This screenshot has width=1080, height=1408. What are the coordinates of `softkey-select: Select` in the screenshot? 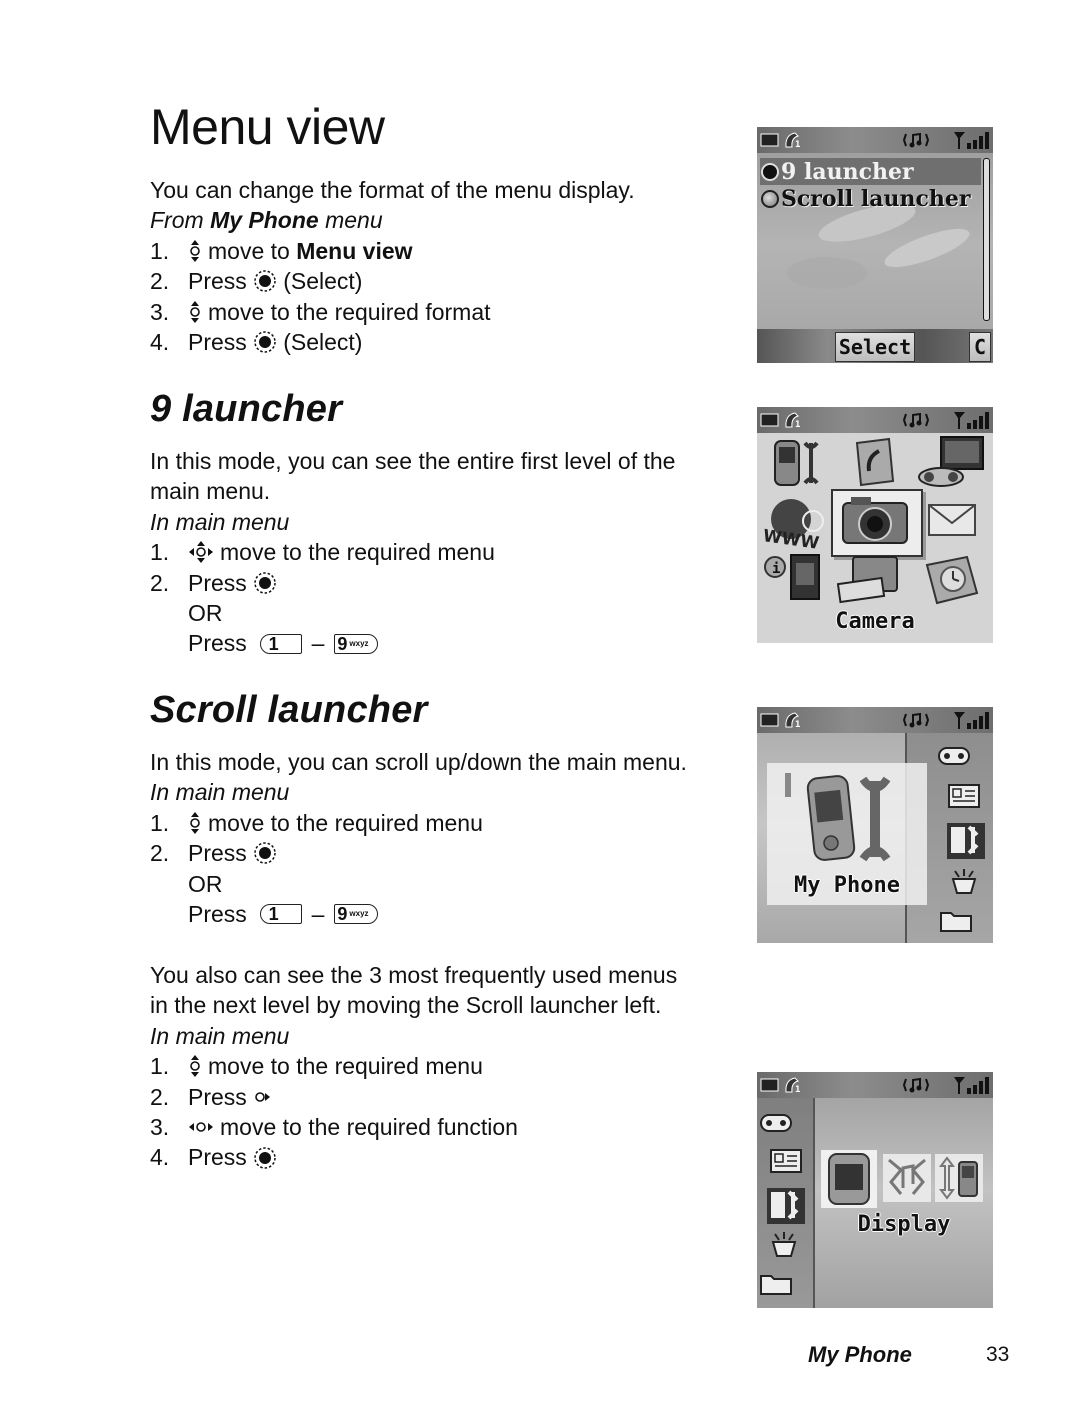 It's located at (875, 347).